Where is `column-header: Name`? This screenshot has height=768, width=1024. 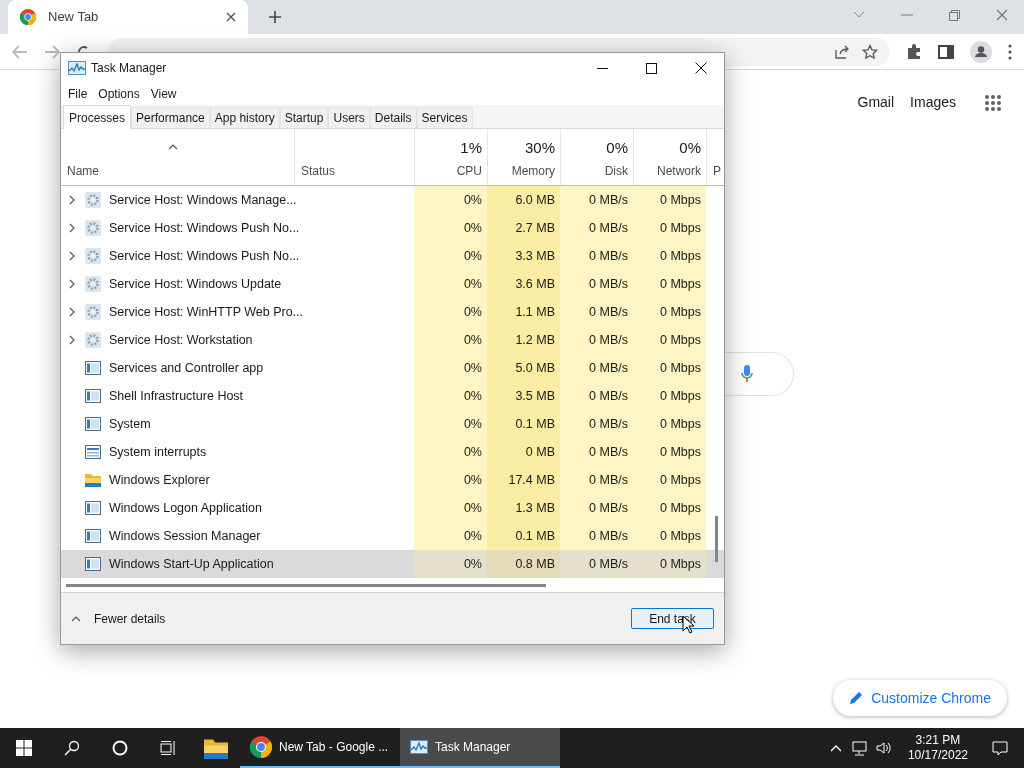 column-header: Name is located at coordinates (177, 157).